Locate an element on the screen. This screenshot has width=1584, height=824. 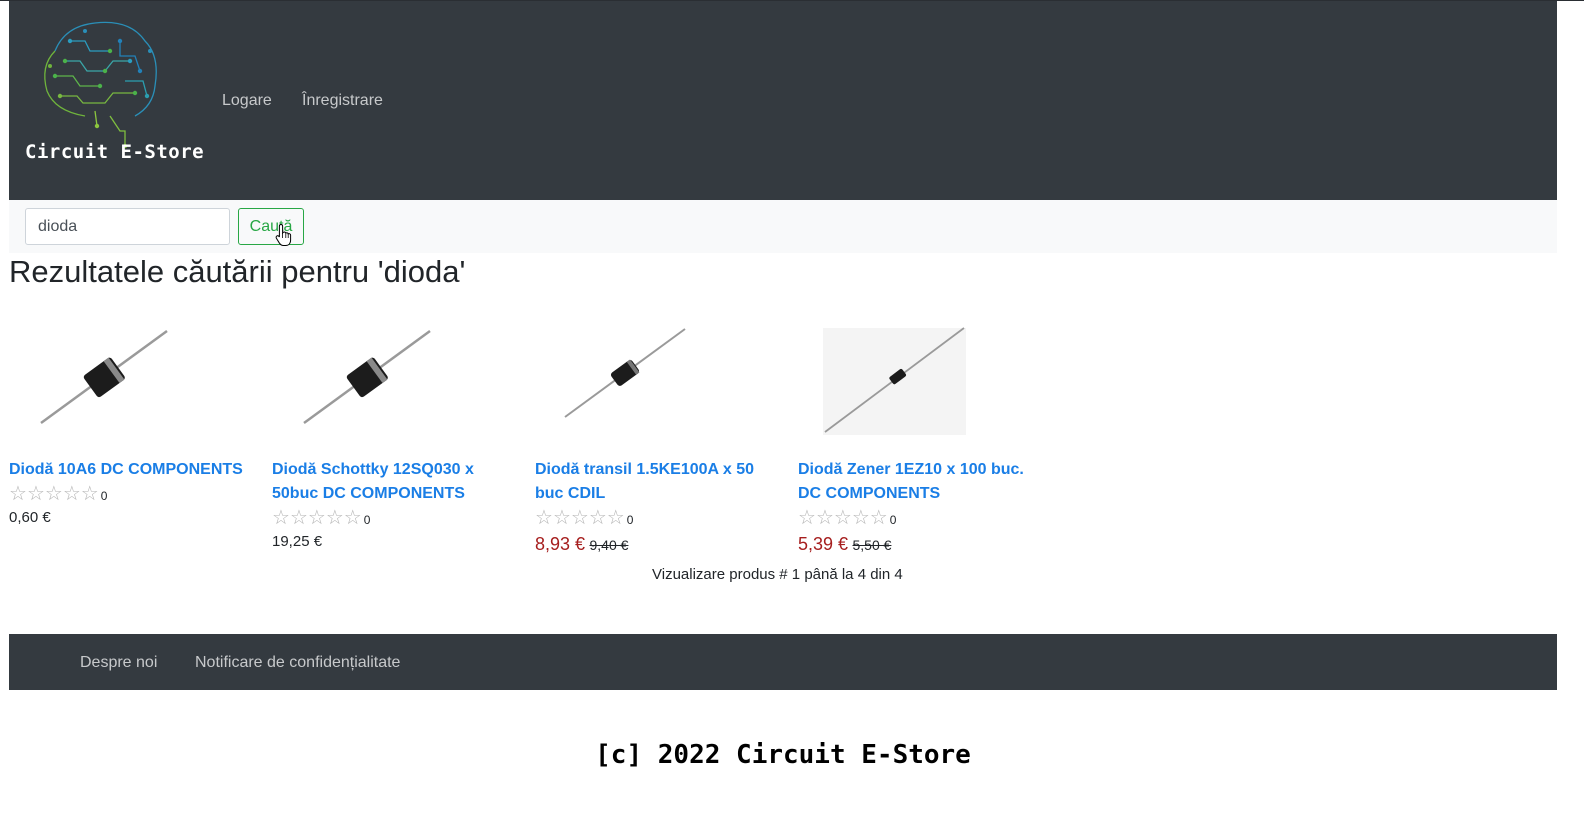
product-price: 19,25 € is located at coordinates (297, 541).